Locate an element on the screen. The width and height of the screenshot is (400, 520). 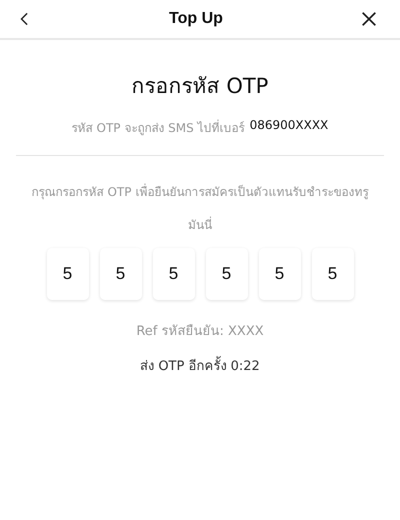
resend-countdown: ส่ง OTP อีกครั้ง 0:22 is located at coordinates (200, 365).